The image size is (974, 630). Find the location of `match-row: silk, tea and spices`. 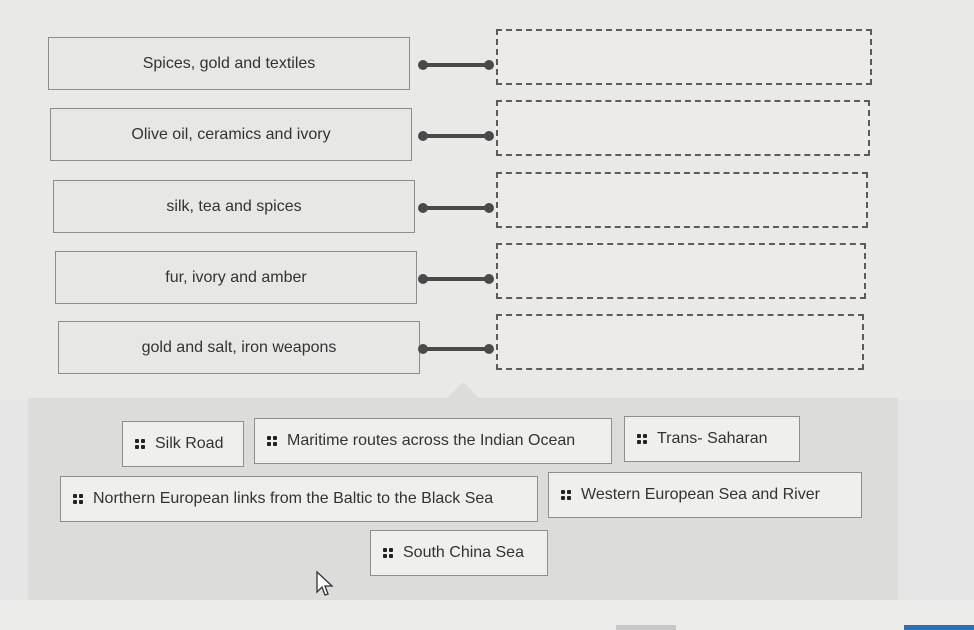

match-row: silk, tea and spices is located at coordinates (487, 206).